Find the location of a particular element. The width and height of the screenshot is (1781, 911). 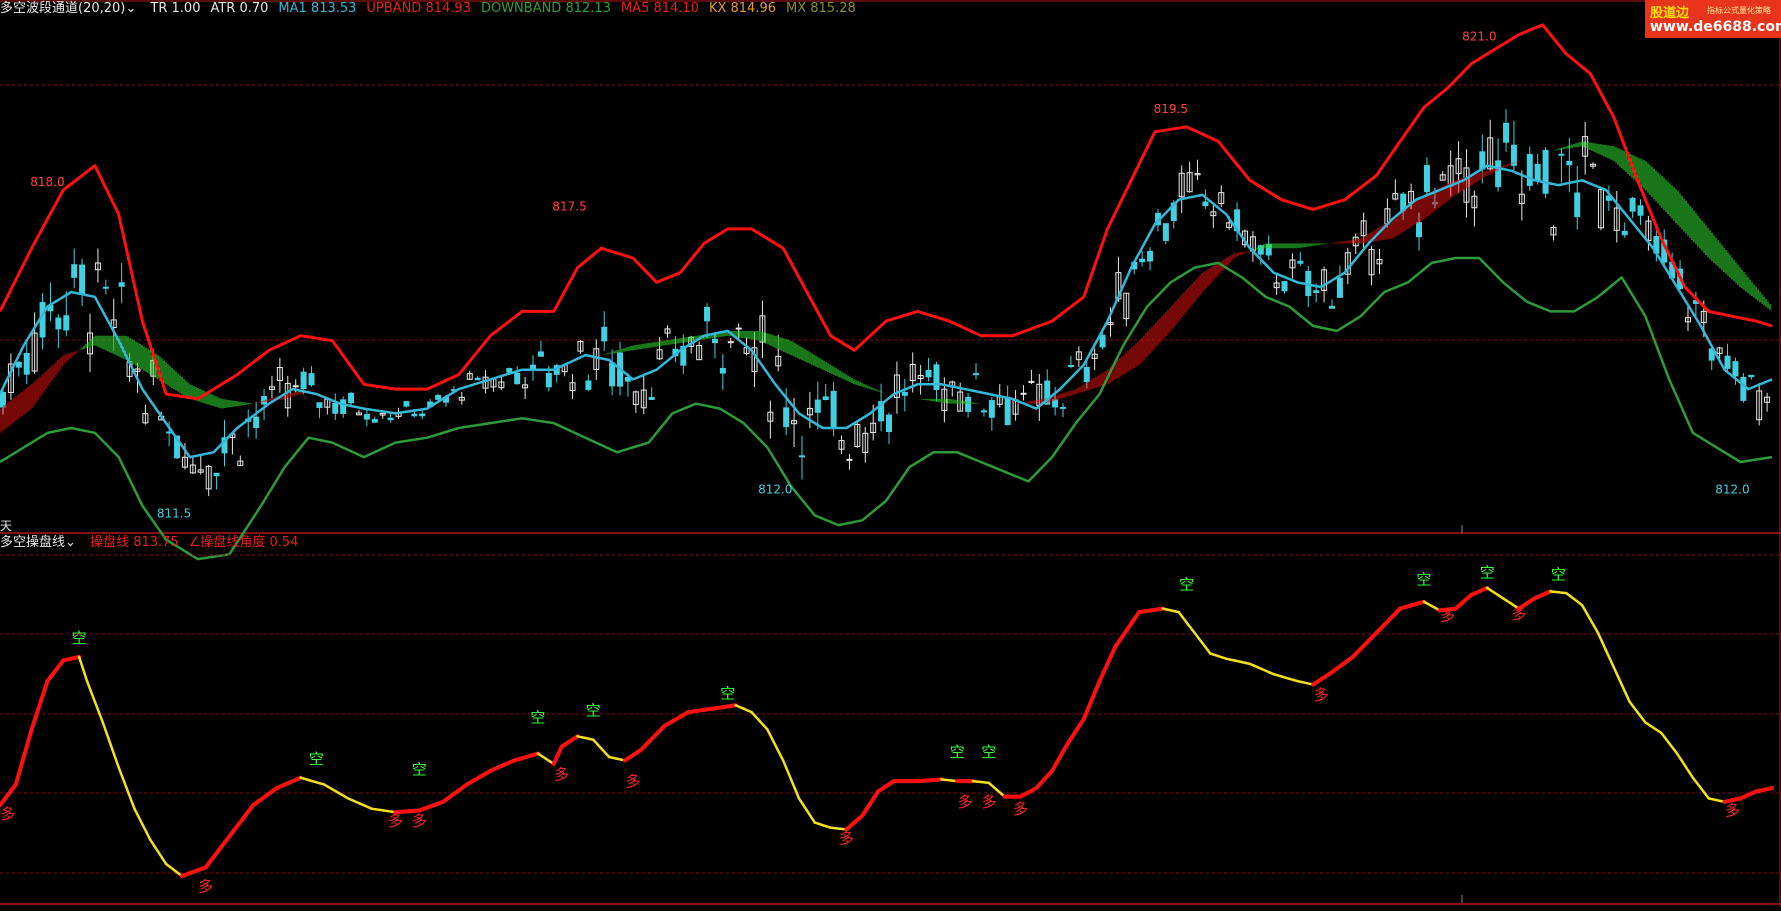

upper-readout-4: DOWNBAND 812.13 is located at coordinates (546, 8).